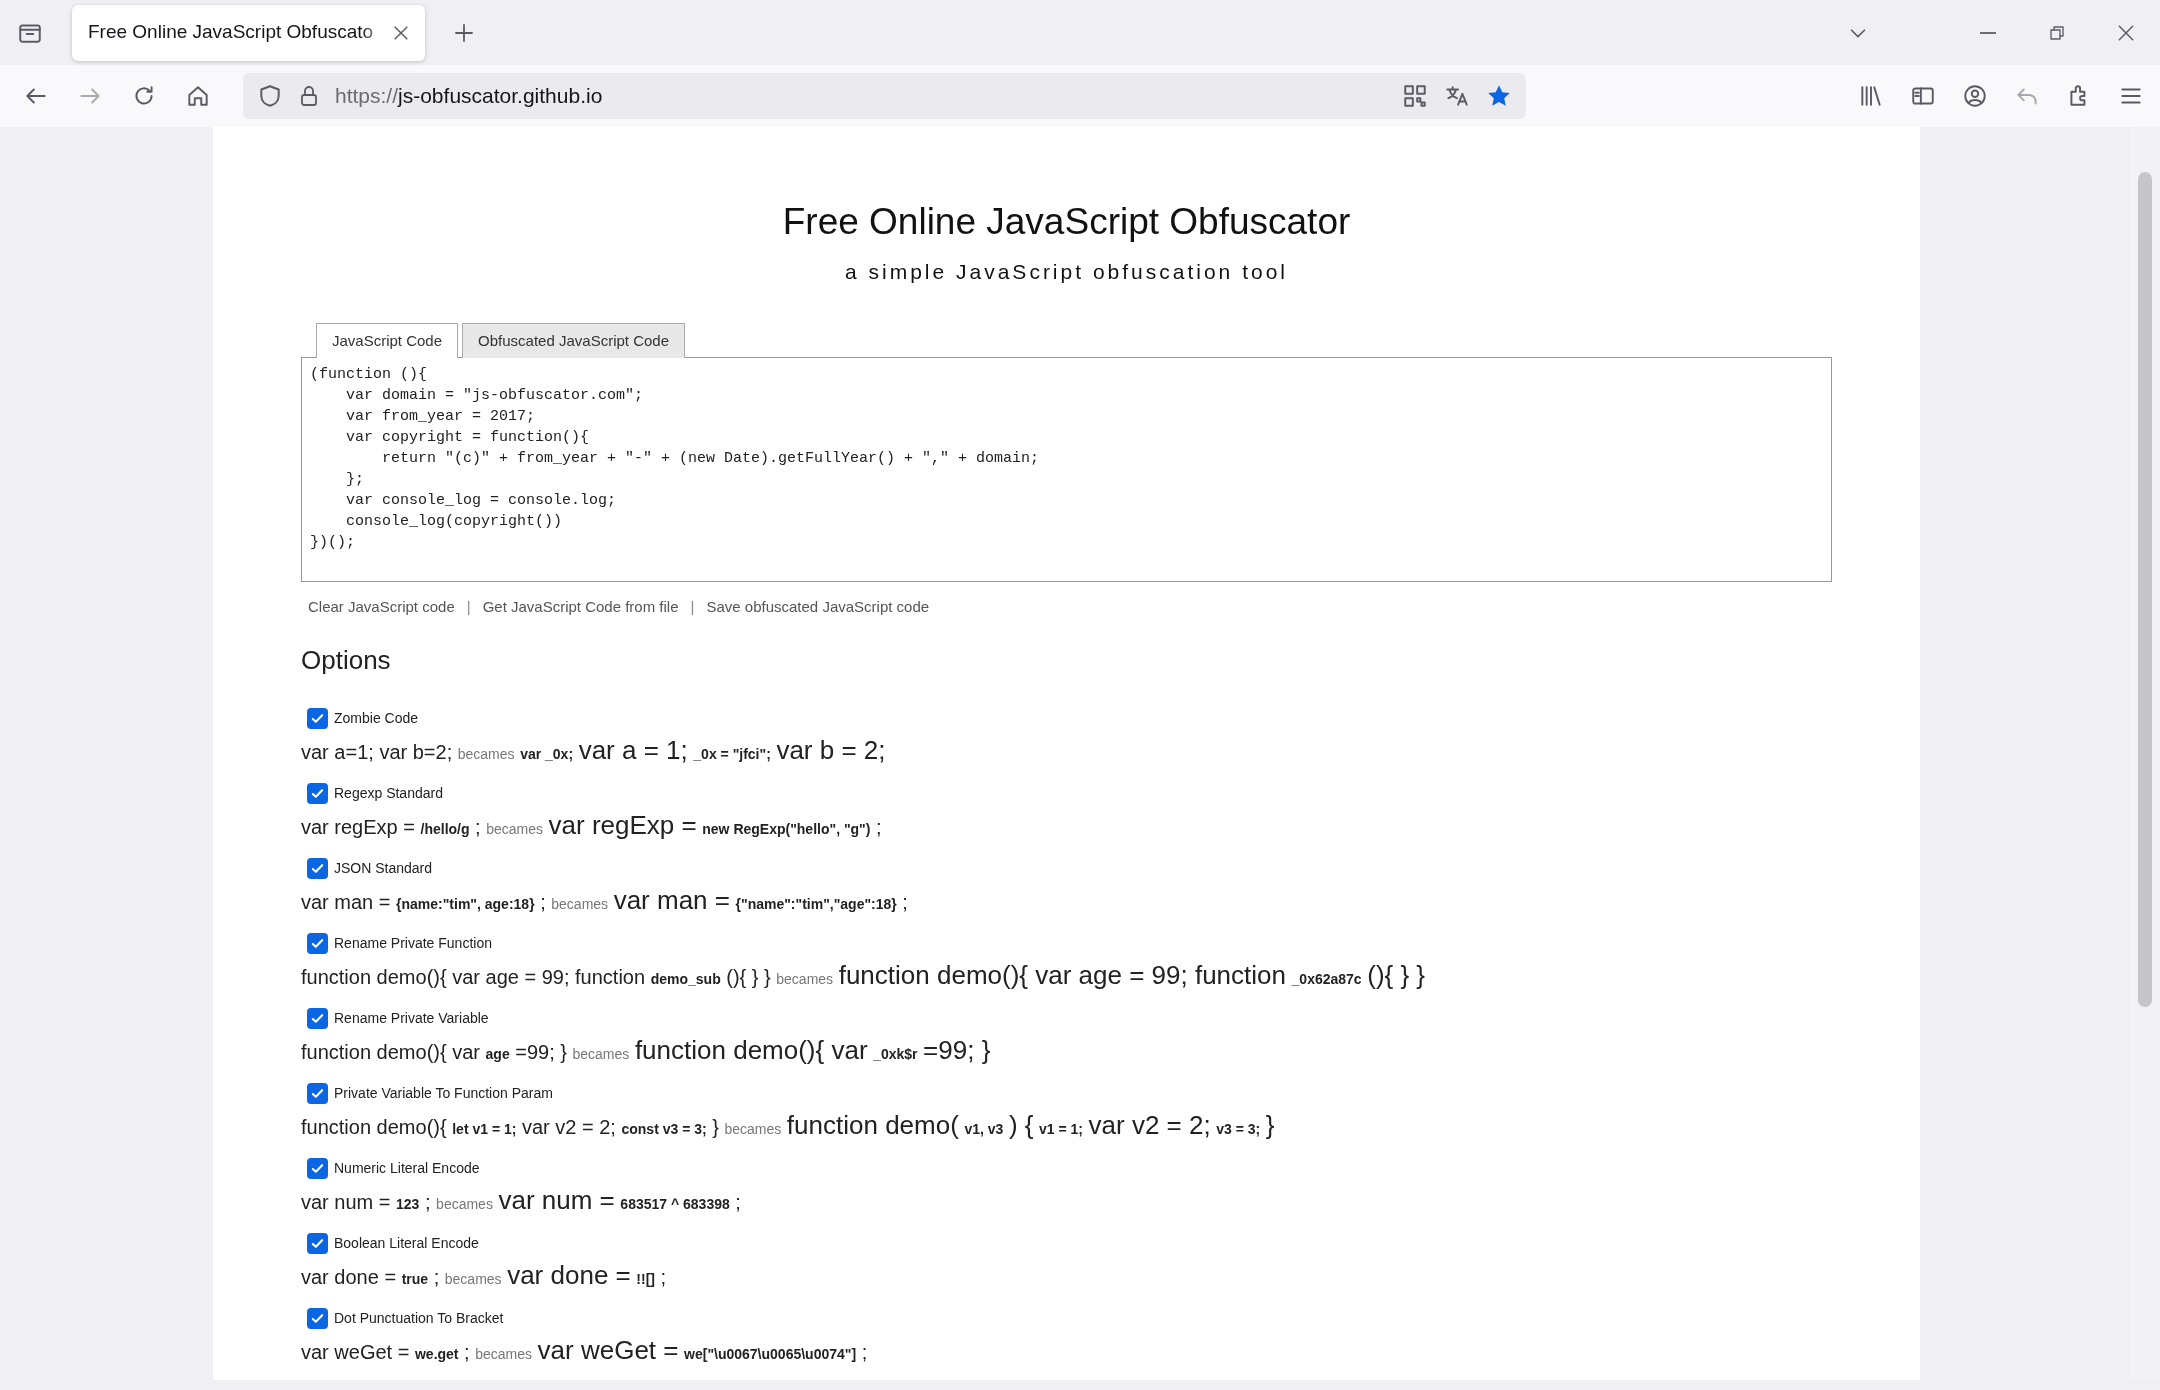  Describe the element at coordinates (593, 752) in the screenshot. I see `example-code: var a=1; var b=2; becames var _0x; var a = 1; _0x = "jfci"; var b = 2;` at that location.